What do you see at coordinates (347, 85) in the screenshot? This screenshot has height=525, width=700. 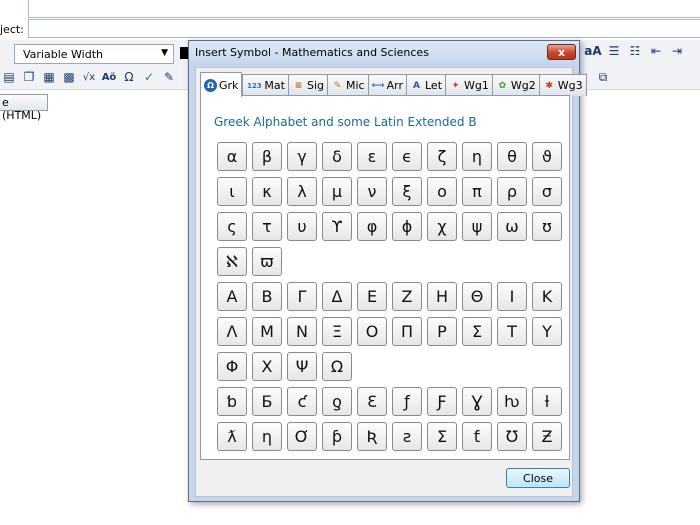 I see `tab-mic: ✎ Mic` at bounding box center [347, 85].